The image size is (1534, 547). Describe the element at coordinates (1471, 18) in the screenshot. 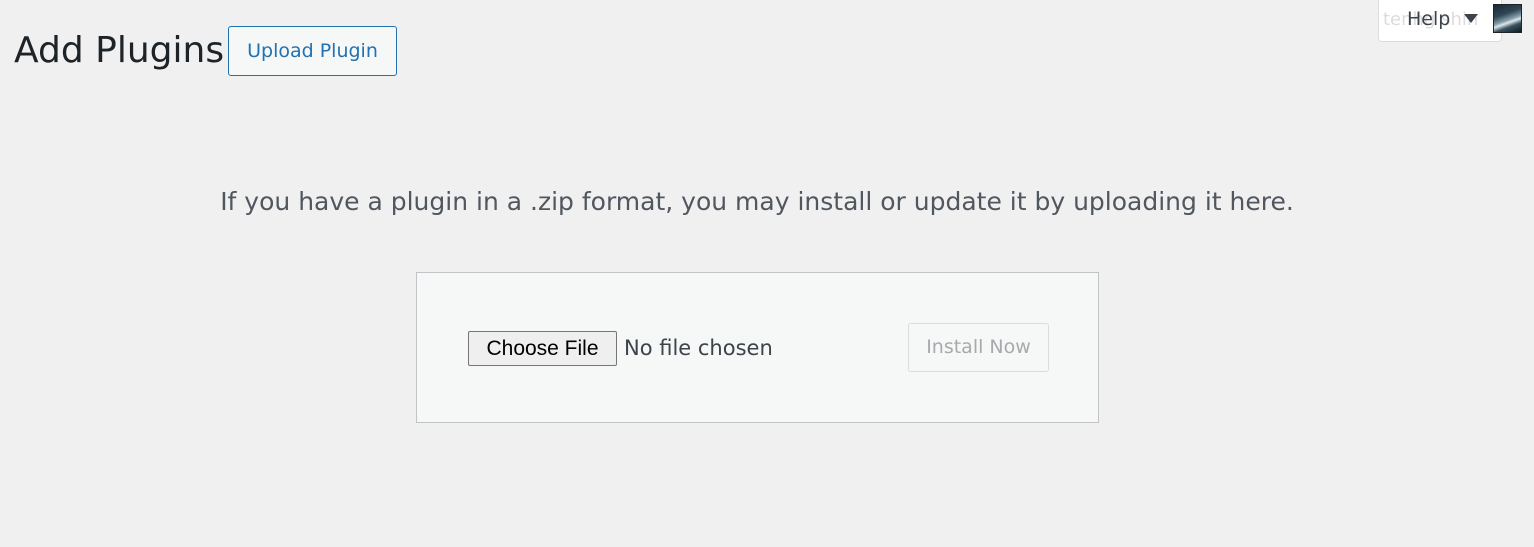

I see `caret-down-icon` at that location.